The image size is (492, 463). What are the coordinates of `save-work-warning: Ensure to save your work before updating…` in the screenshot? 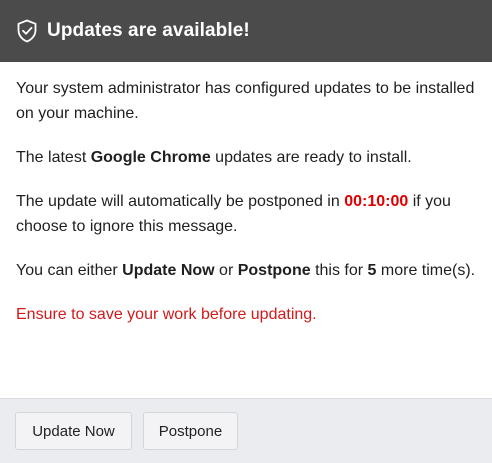 It's located at (246, 314).